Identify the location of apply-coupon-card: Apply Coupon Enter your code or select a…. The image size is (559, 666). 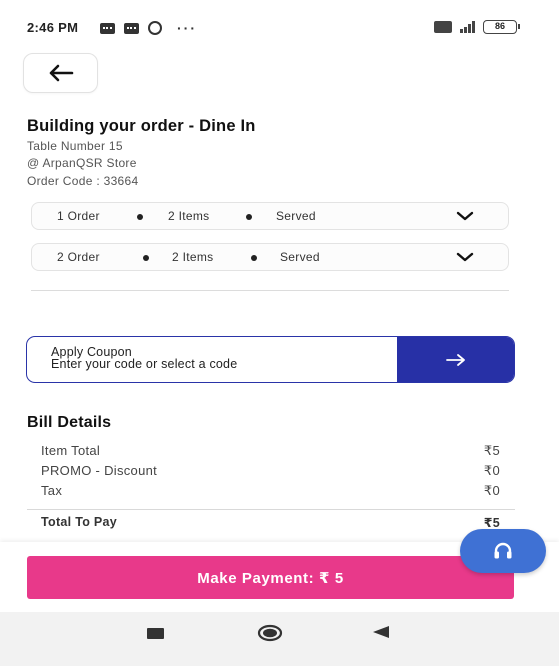
(270, 359).